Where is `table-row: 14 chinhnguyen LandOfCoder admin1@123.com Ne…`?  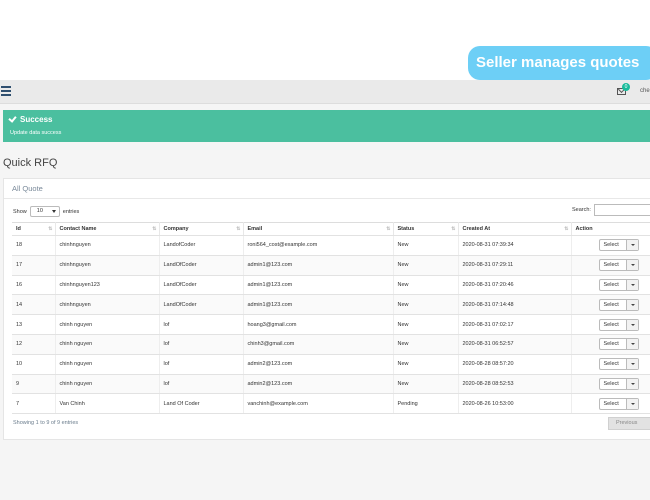 table-row: 14 chinhnguyen LandOfCoder admin1@123.com Ne… is located at coordinates (331, 305).